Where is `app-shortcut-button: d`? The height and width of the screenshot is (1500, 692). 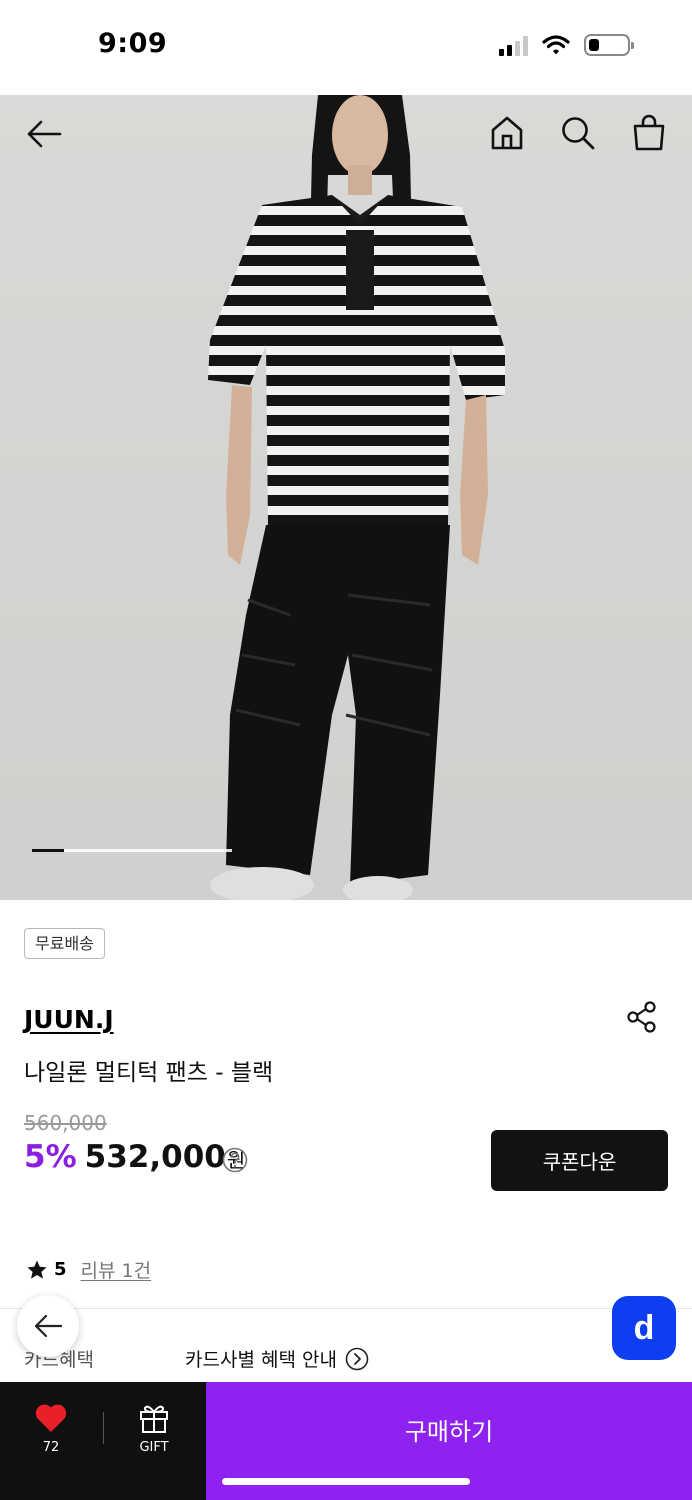 app-shortcut-button: d is located at coordinates (644, 1328).